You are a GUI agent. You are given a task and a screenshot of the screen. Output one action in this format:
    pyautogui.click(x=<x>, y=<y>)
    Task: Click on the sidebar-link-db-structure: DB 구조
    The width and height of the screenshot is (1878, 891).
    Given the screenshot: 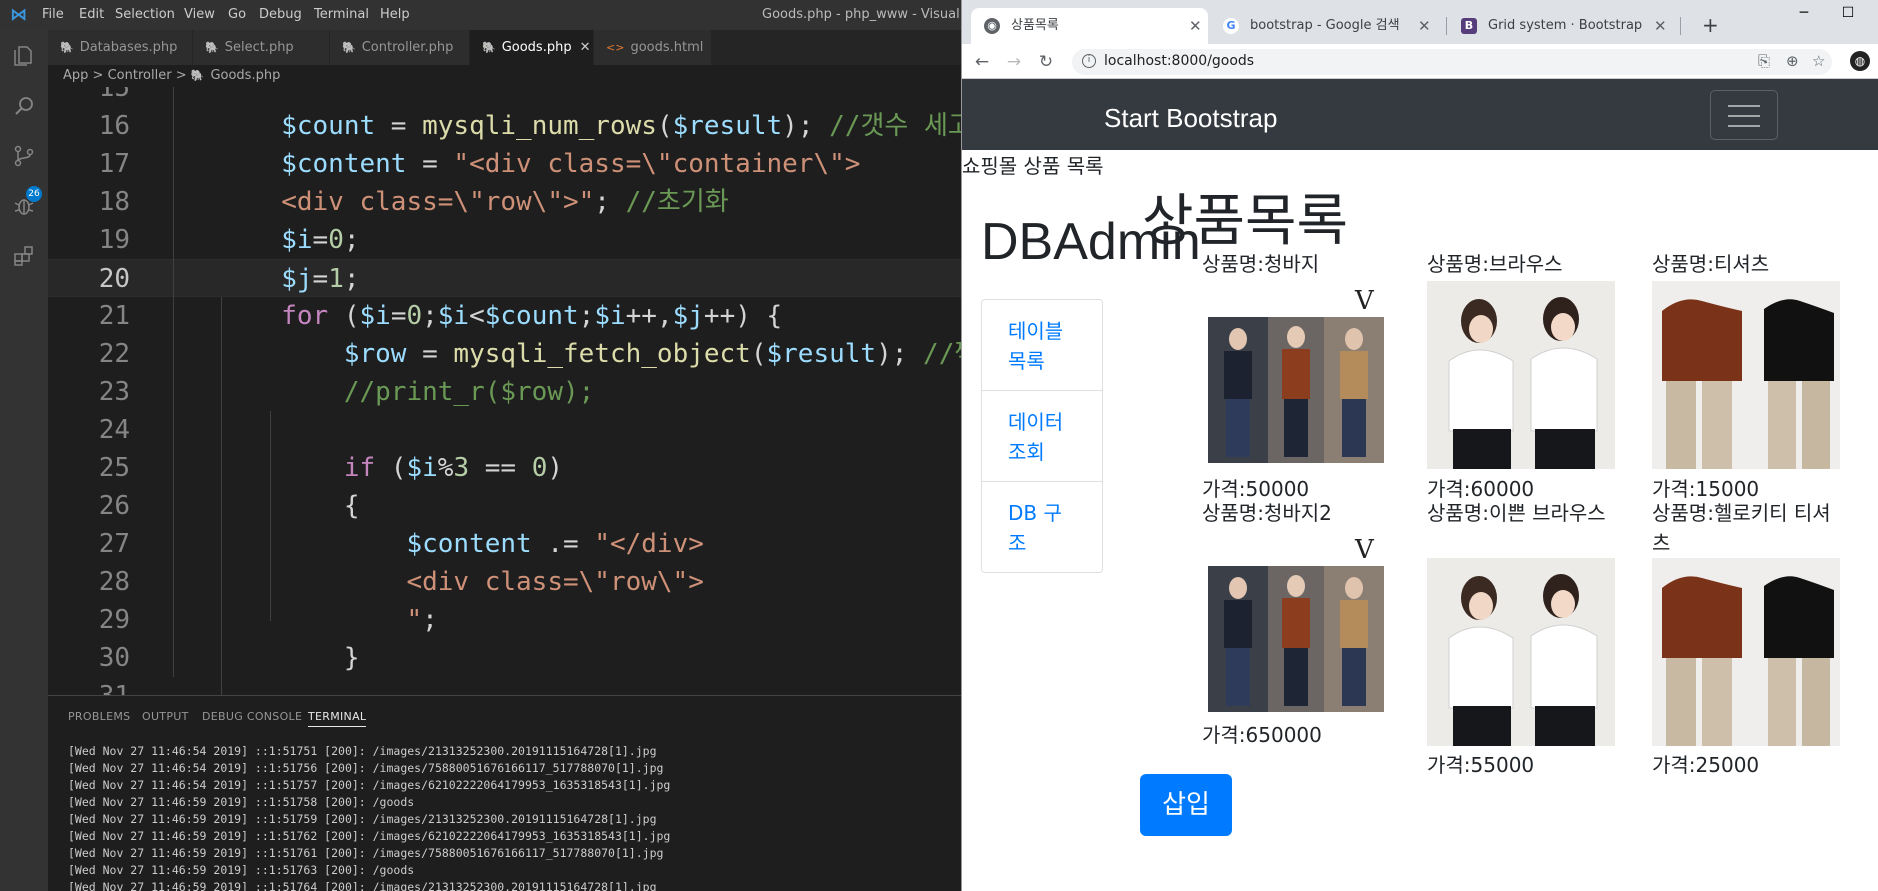 What is the action you would take?
    pyautogui.click(x=1042, y=527)
    